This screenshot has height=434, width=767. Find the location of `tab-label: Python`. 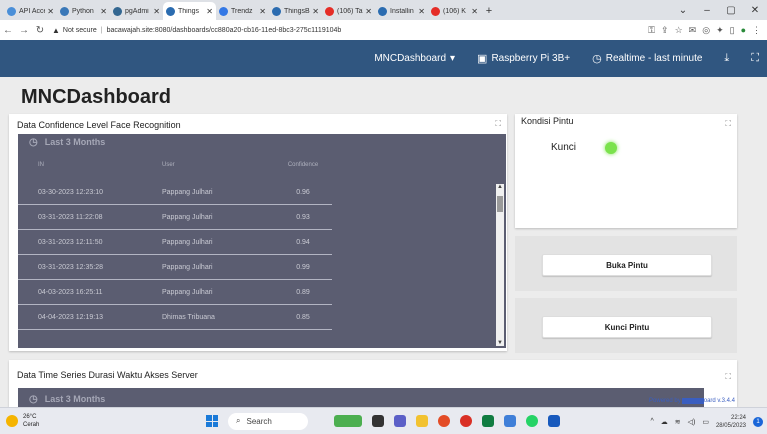

tab-label: Python is located at coordinates (83, 11).